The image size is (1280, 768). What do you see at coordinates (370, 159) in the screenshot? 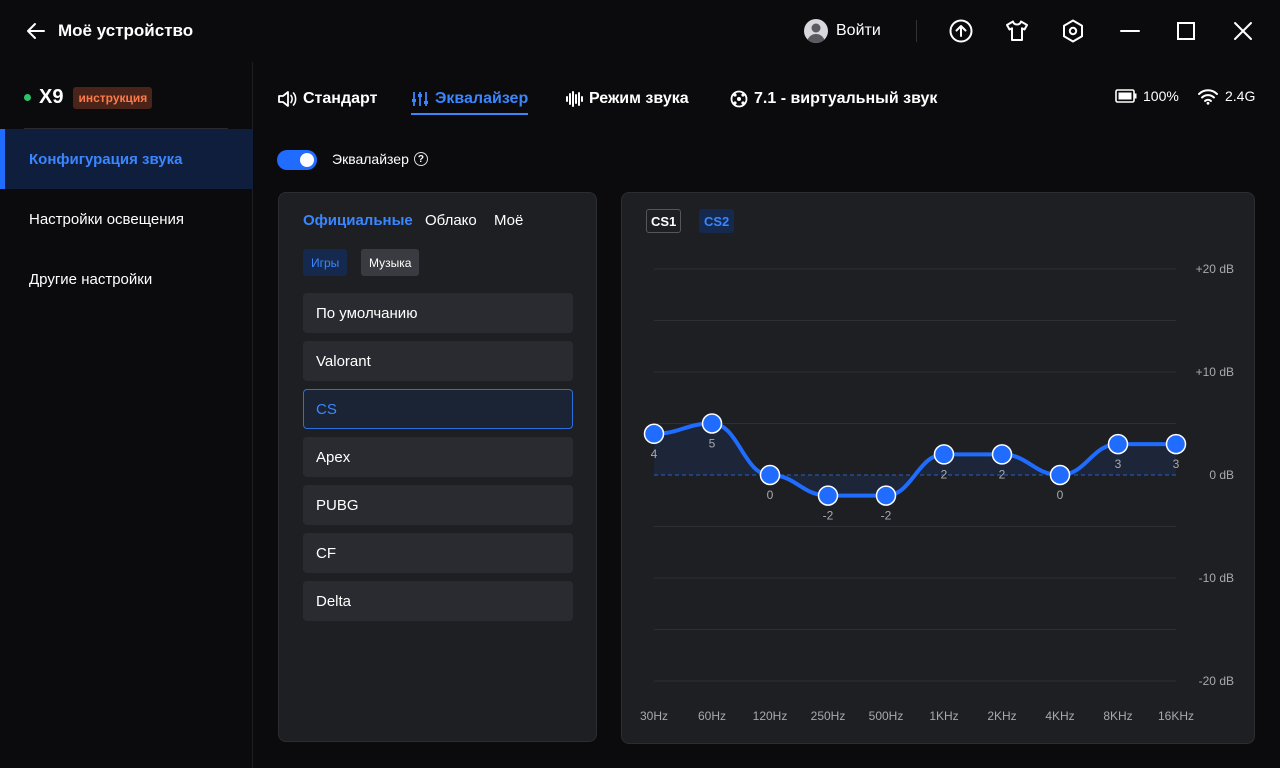
I see `equalizer-label-text: Эквалайзер` at bounding box center [370, 159].